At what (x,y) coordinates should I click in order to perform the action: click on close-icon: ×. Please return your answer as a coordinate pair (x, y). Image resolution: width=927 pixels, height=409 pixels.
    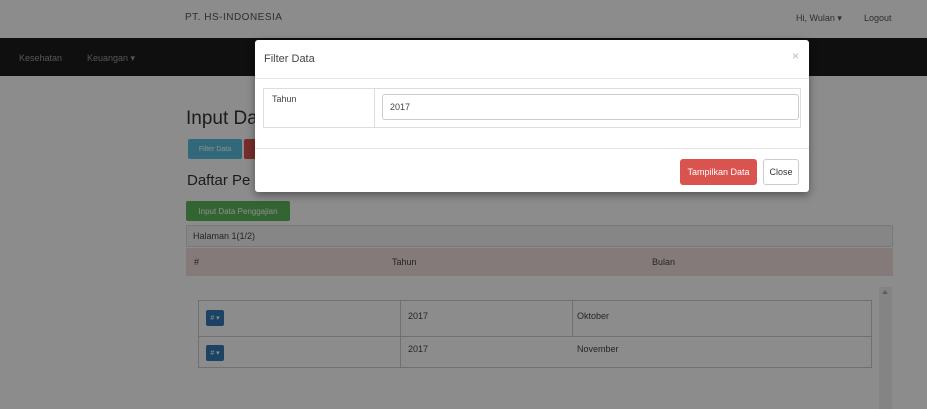
    Looking at the image, I should click on (795, 56).